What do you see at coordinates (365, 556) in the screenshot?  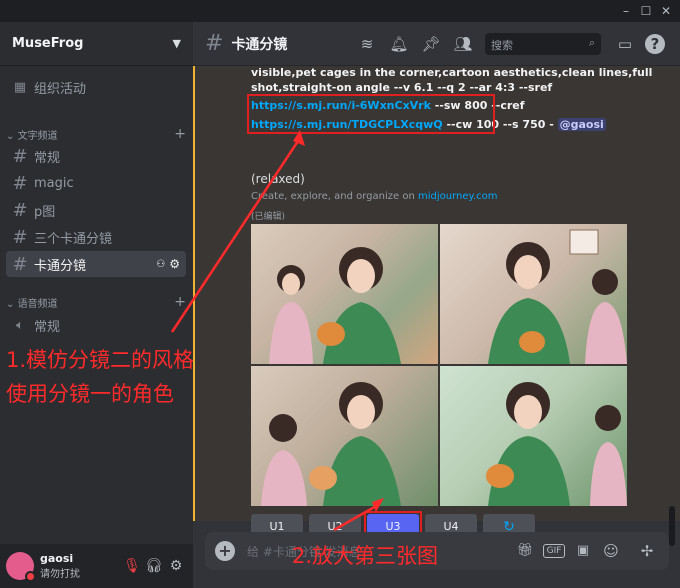 I see `annotation-step-2: 2.放大第三张图` at bounding box center [365, 556].